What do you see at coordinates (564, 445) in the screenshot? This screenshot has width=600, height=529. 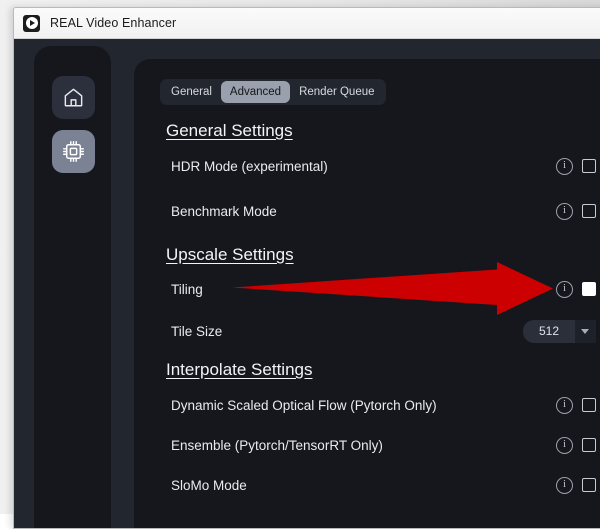 I see `info-icon-ensemble: i` at bounding box center [564, 445].